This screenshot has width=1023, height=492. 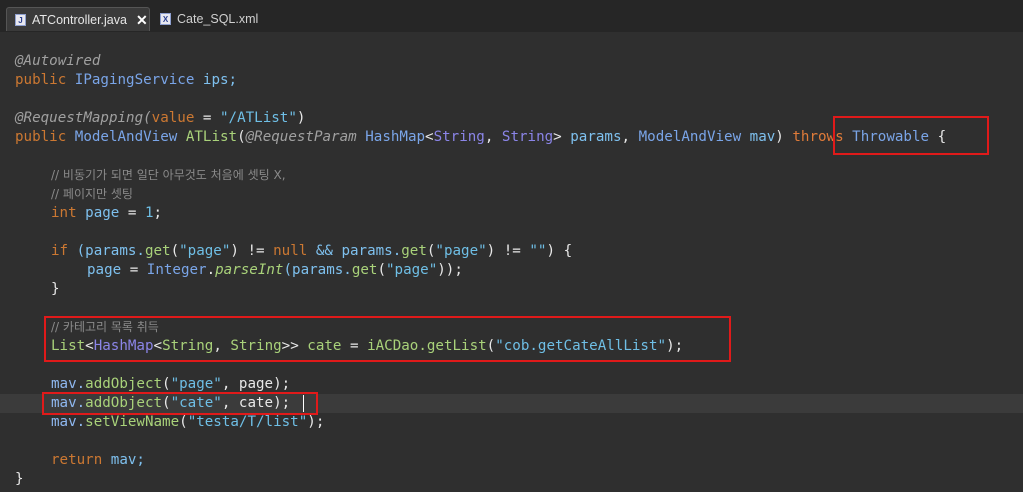 I want to click on code-line: @Autowired, so click(x=58, y=61).